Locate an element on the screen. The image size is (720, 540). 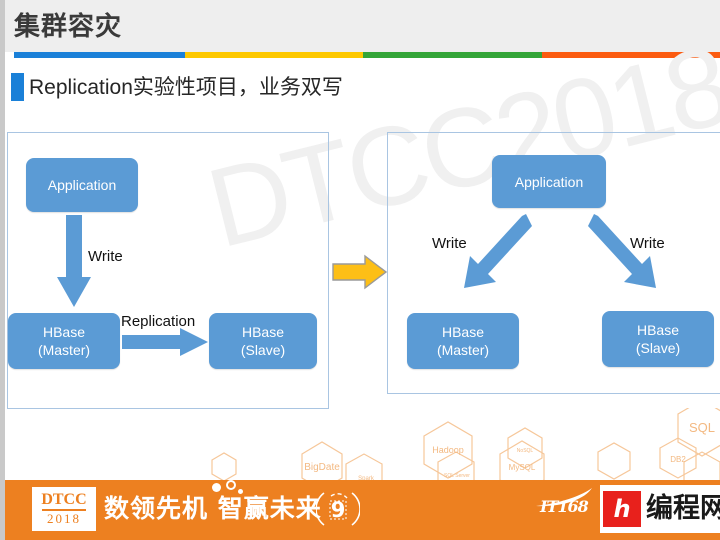
slogan-dot-large is located at coordinates (216, 487).